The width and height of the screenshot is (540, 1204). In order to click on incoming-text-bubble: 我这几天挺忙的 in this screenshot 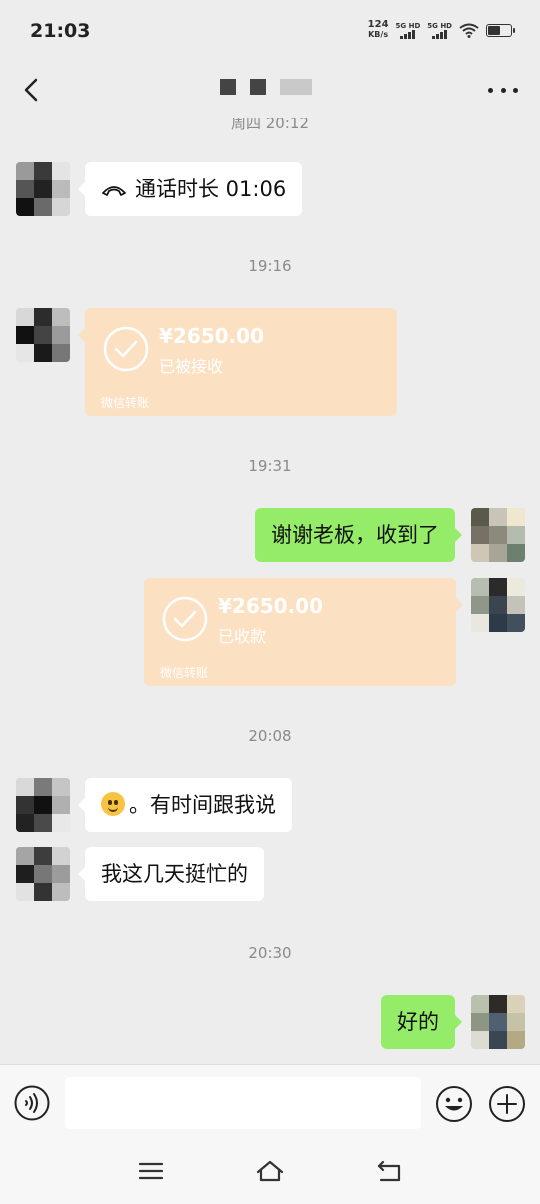, I will do `click(171, 874)`.